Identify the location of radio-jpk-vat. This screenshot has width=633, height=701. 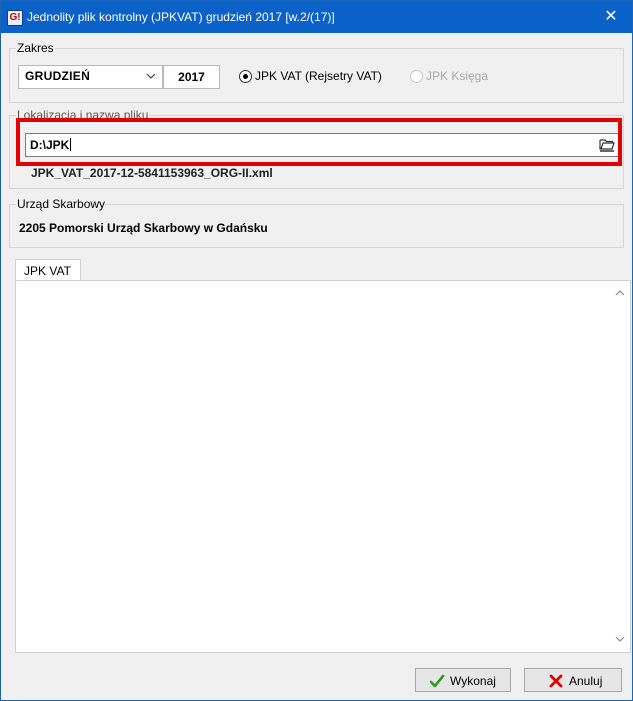
(245, 76).